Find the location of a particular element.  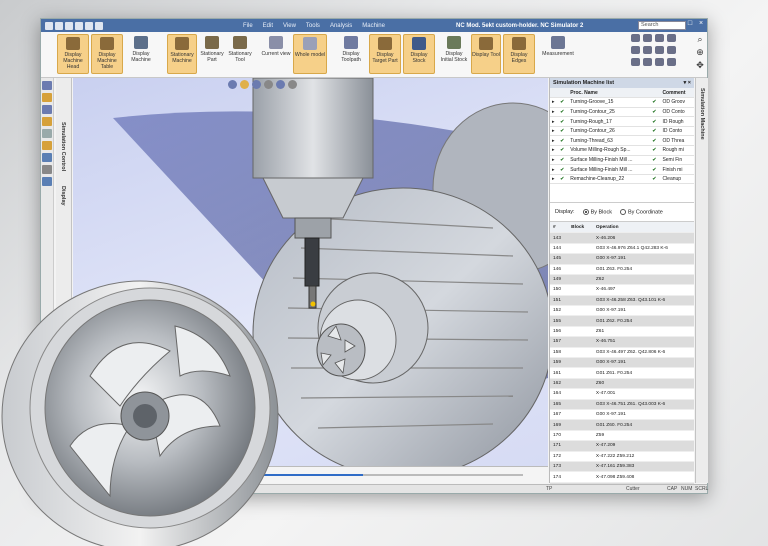

block-row: 164 X-47.001 is located at coordinates (622, 394).